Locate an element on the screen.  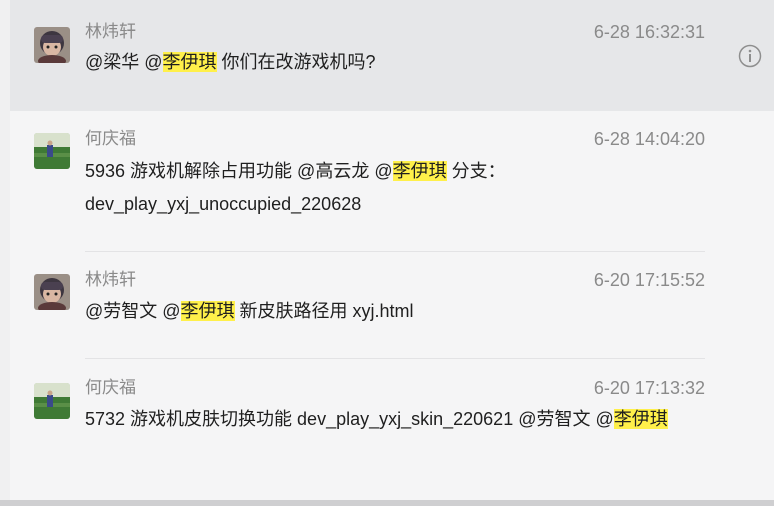
timestamp: 6-28 16:32:31 is located at coordinates (649, 32).